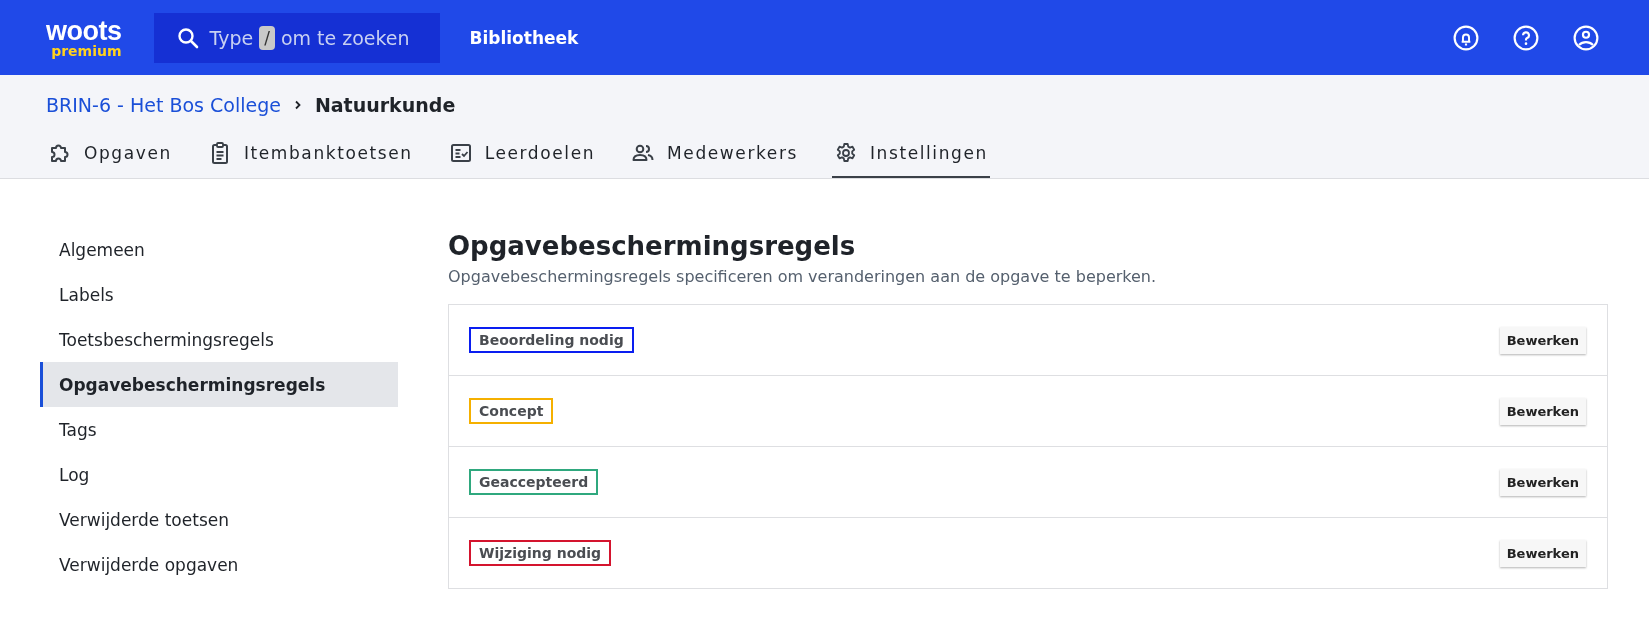 The width and height of the screenshot is (1649, 631). What do you see at coordinates (511, 411) in the screenshot?
I see `status-tag: Concept` at bounding box center [511, 411].